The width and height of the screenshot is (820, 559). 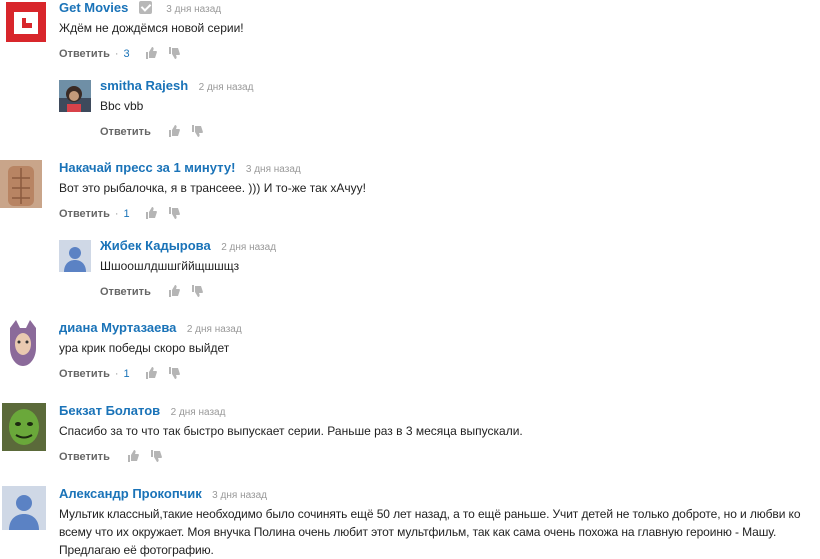 I want to click on comment-author: Накачай пресс за 1 минуту!, so click(x=147, y=167).